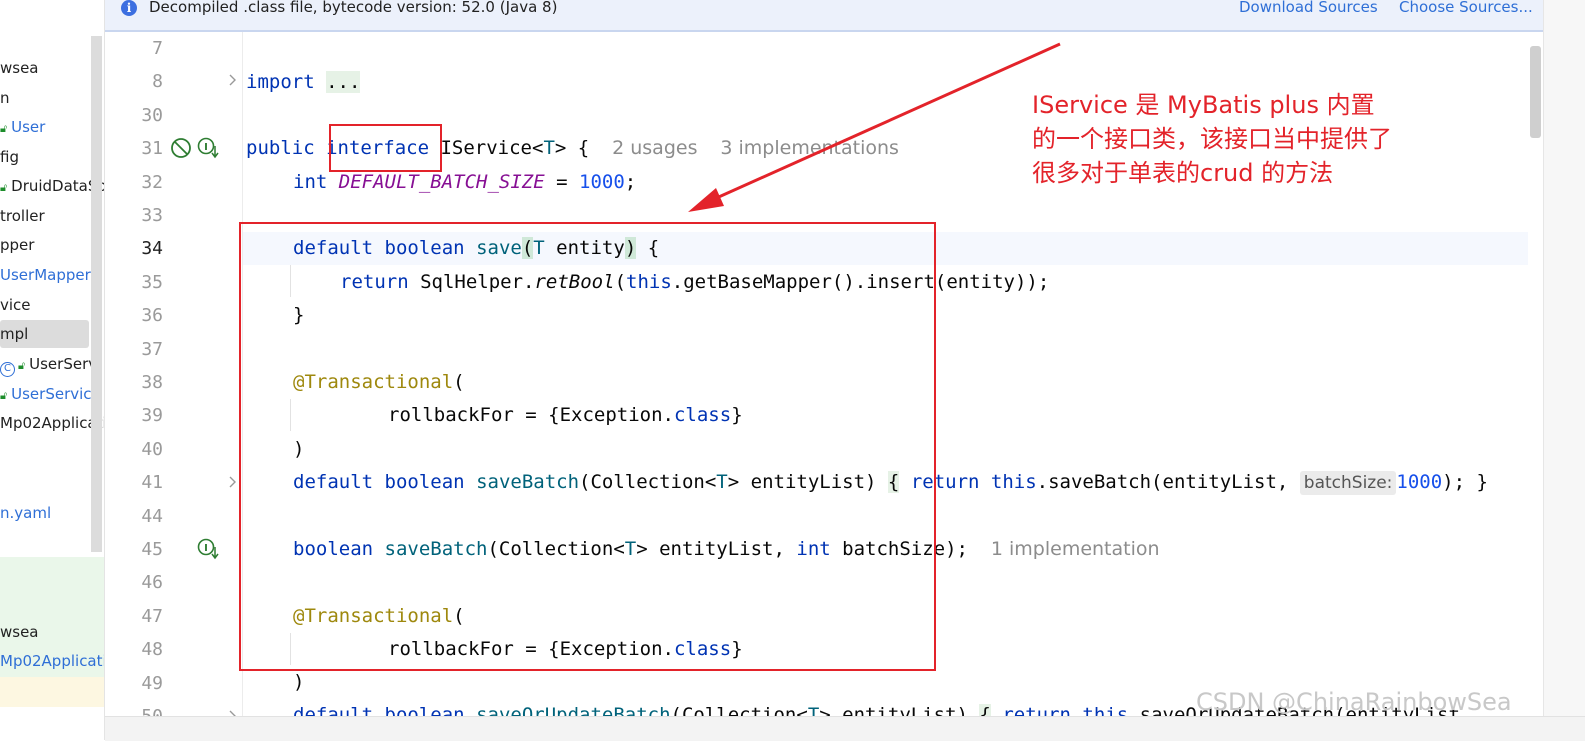  What do you see at coordinates (1183, 173) in the screenshot?
I see `annotation-note-line: 很多对于单表的crud 的方法` at bounding box center [1183, 173].